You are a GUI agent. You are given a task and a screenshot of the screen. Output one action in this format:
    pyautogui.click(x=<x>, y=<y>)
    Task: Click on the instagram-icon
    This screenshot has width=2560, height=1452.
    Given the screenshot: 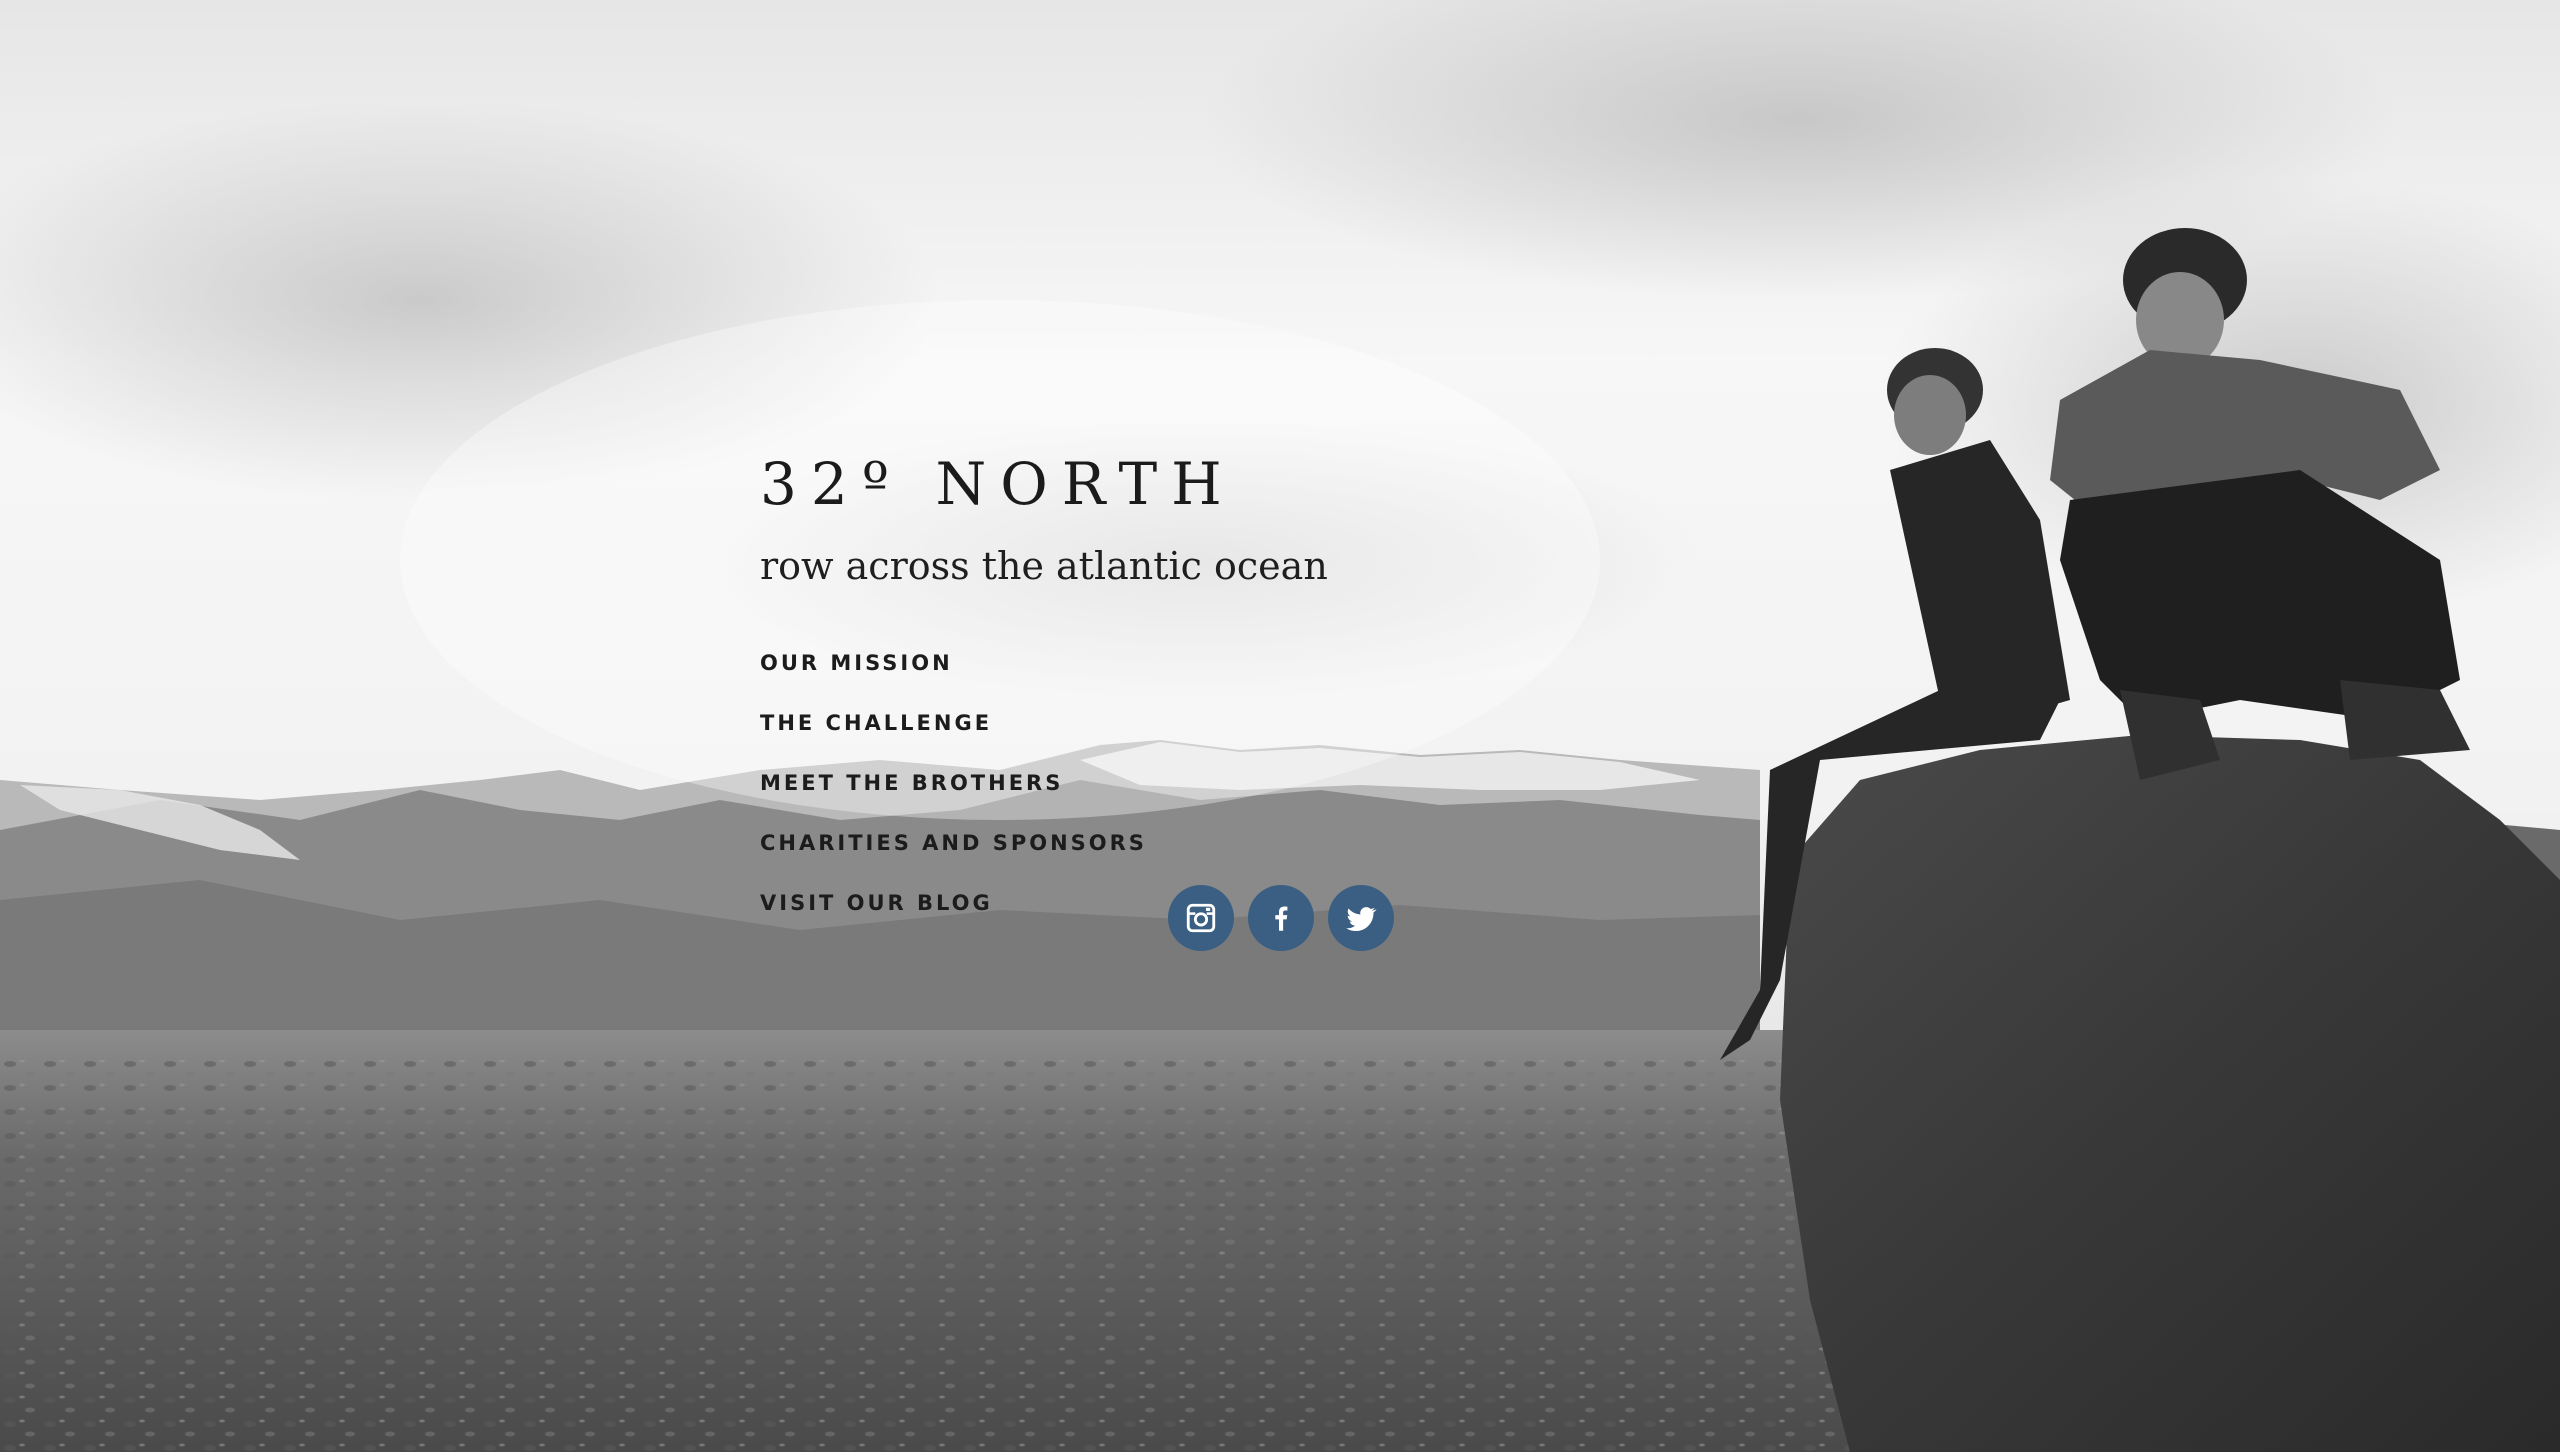 What is the action you would take?
    pyautogui.click(x=1201, y=918)
    